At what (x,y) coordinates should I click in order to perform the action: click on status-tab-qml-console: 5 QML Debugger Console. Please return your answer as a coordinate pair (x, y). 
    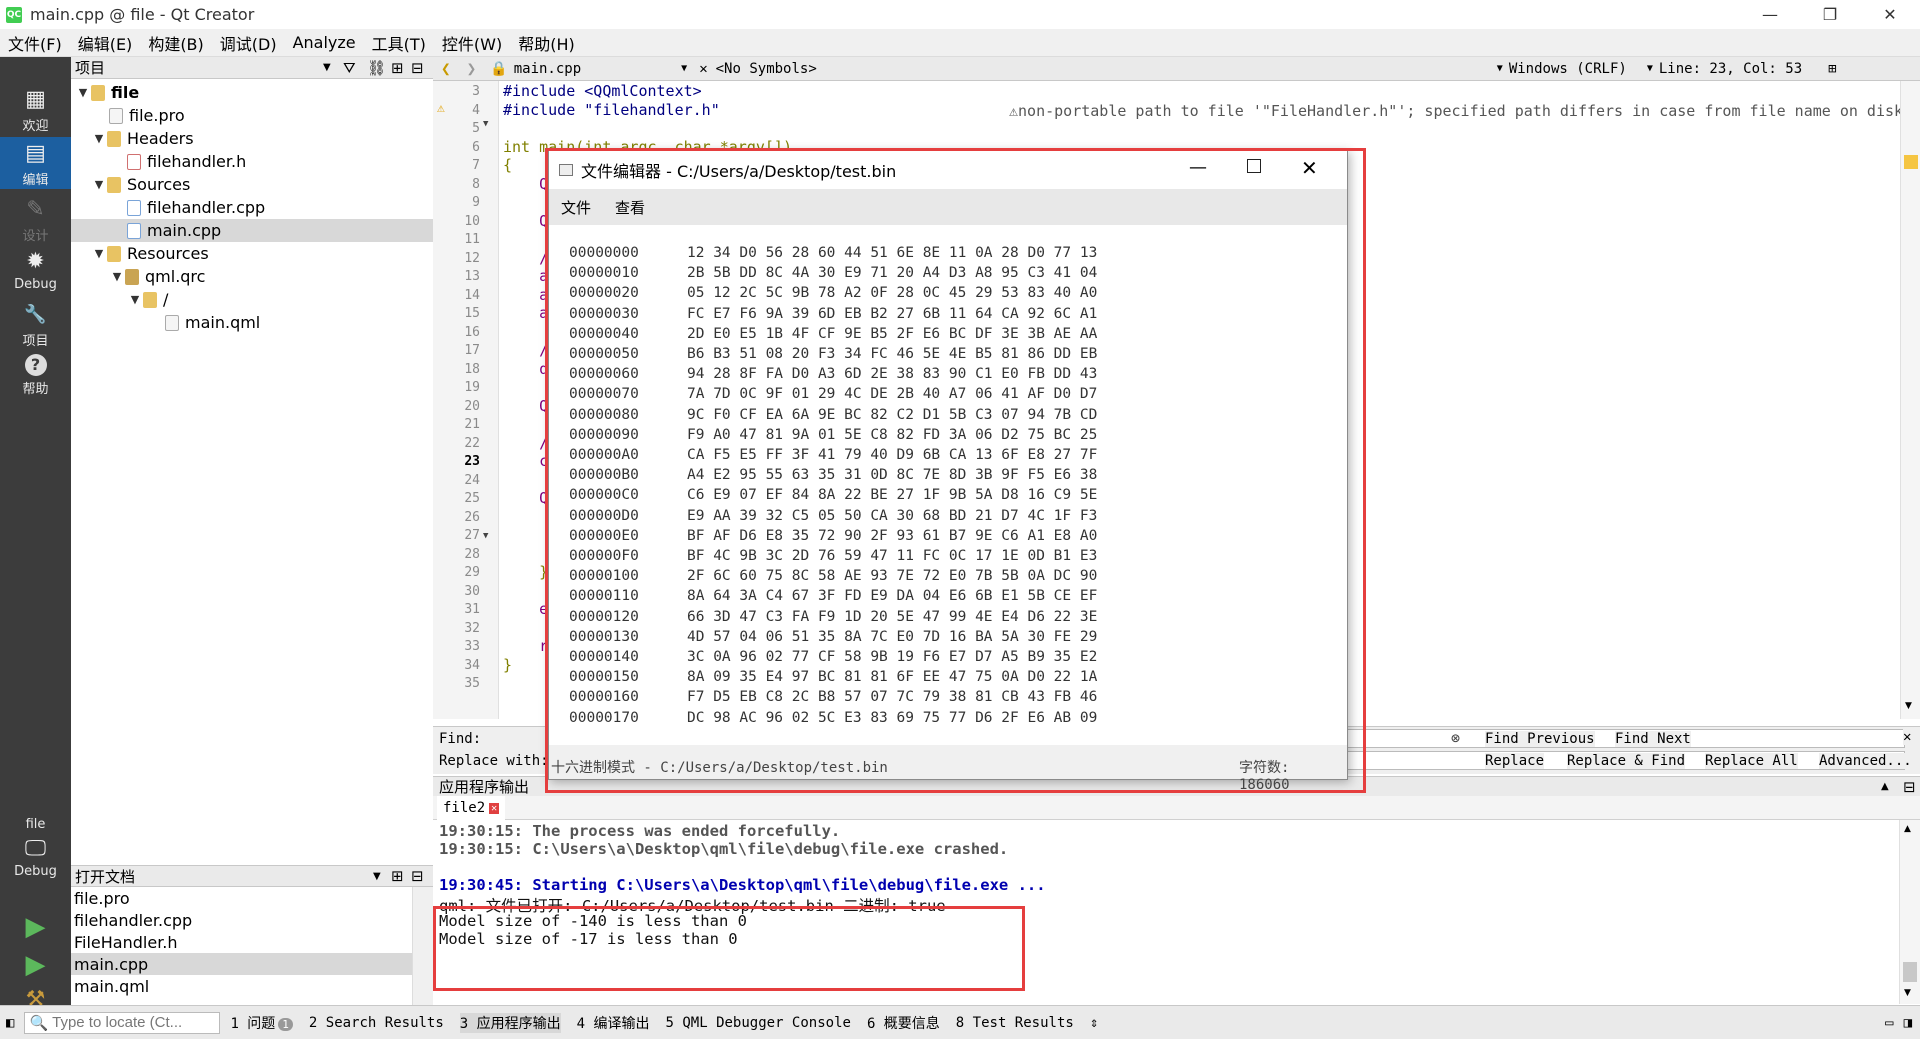
    Looking at the image, I should click on (758, 1023).